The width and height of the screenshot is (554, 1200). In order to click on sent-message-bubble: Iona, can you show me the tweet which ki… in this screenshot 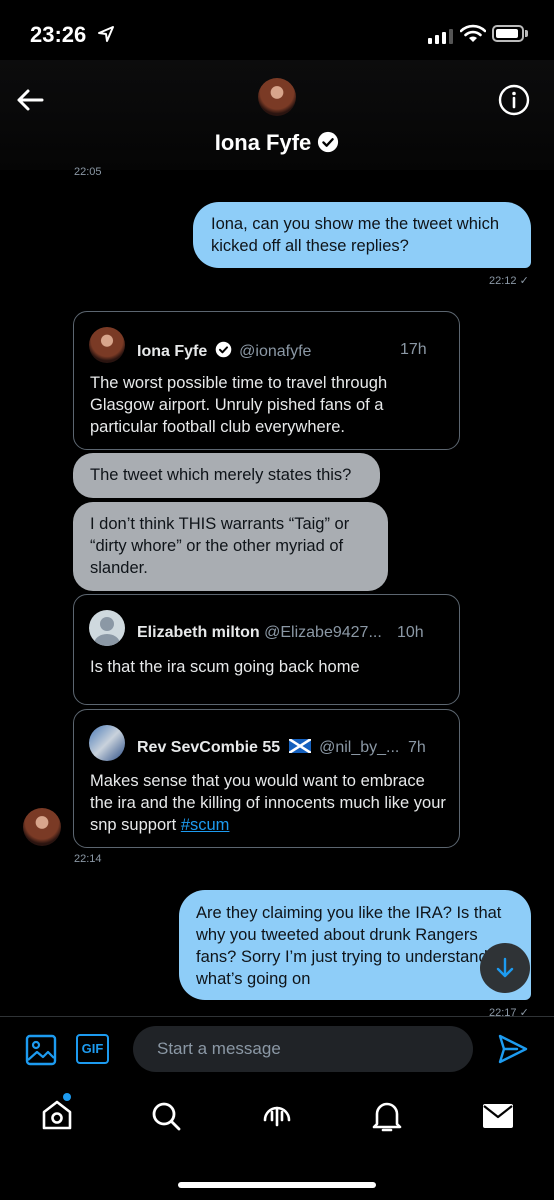, I will do `click(362, 235)`.